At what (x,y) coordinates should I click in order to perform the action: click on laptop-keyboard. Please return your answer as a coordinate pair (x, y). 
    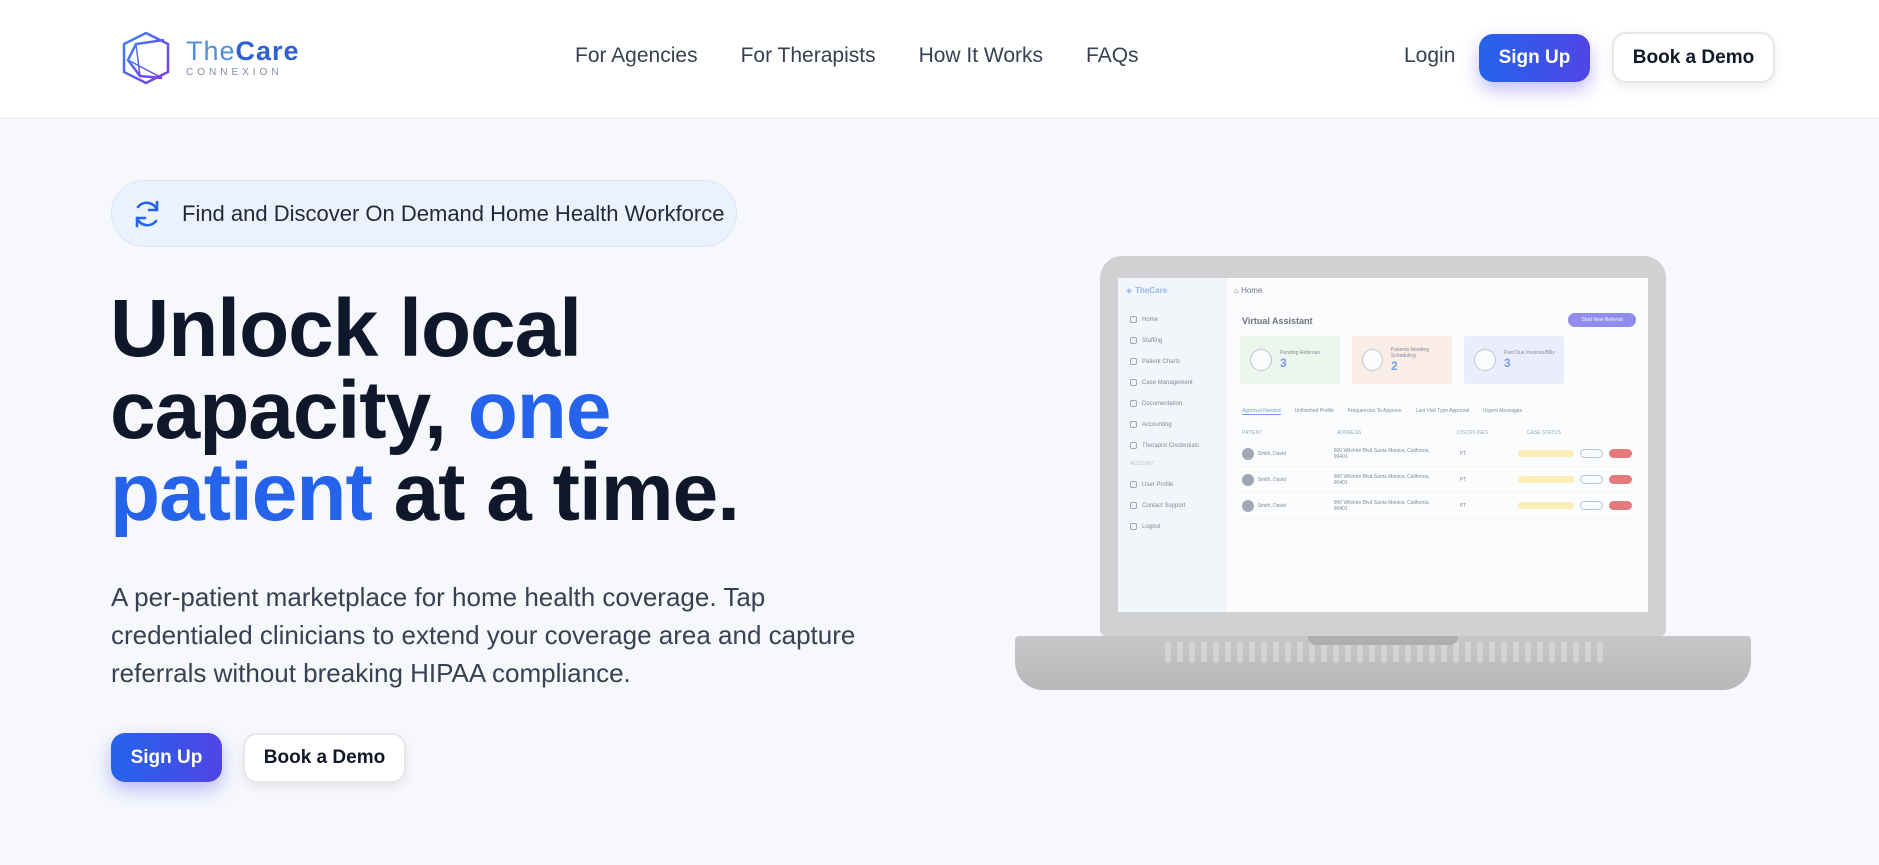
    Looking at the image, I should click on (1385, 652).